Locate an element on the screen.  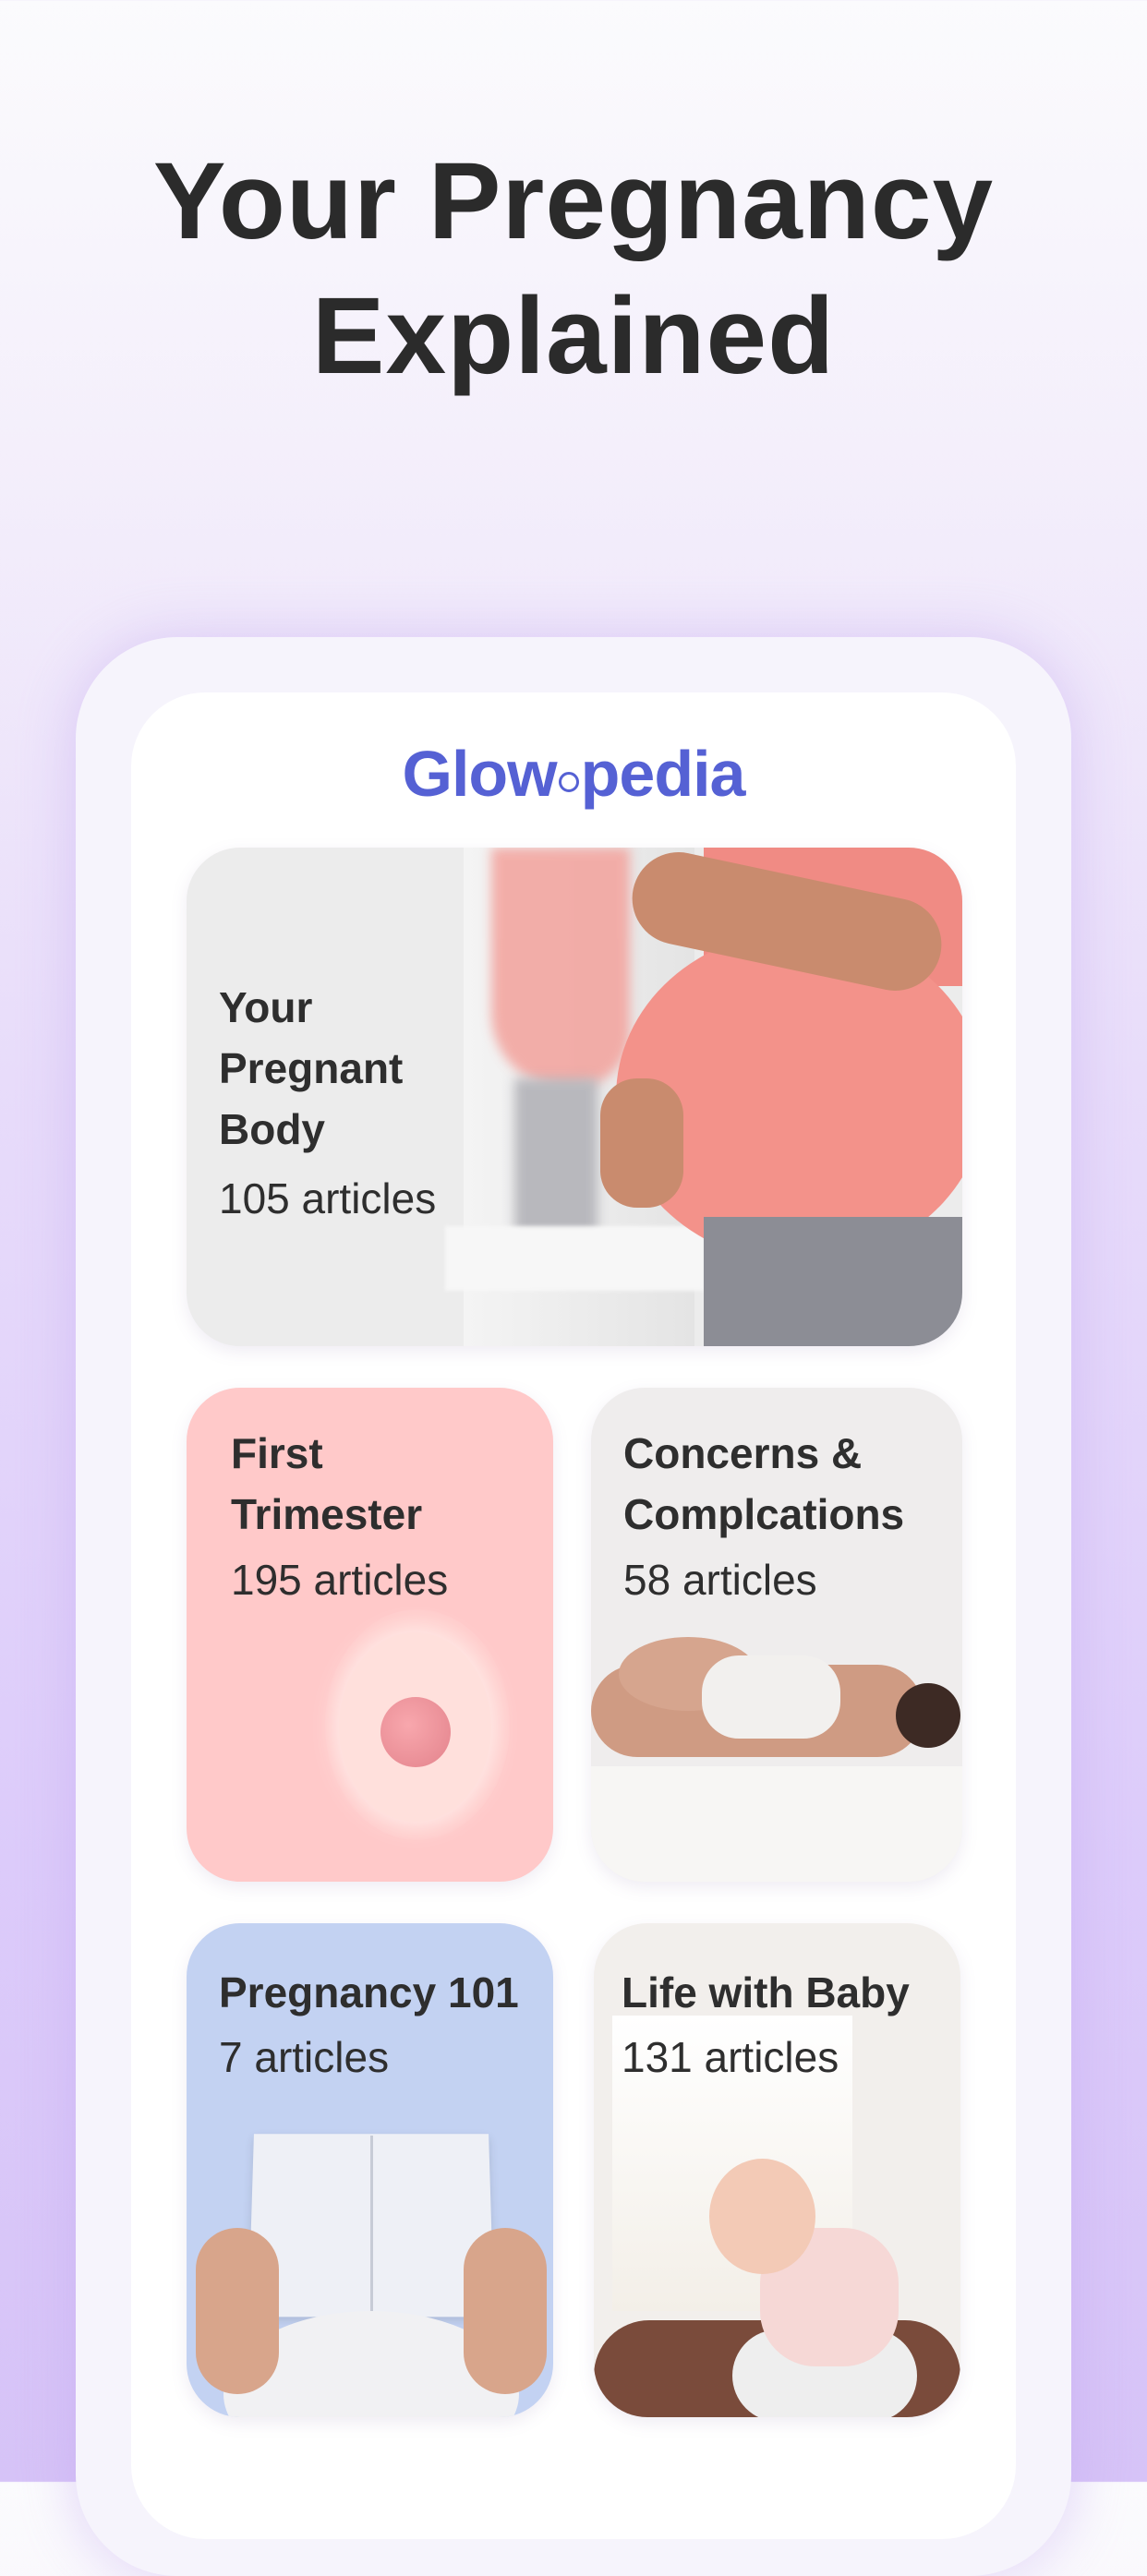
headline-line-1: Your Pregnancy is located at coordinates (573, 201).